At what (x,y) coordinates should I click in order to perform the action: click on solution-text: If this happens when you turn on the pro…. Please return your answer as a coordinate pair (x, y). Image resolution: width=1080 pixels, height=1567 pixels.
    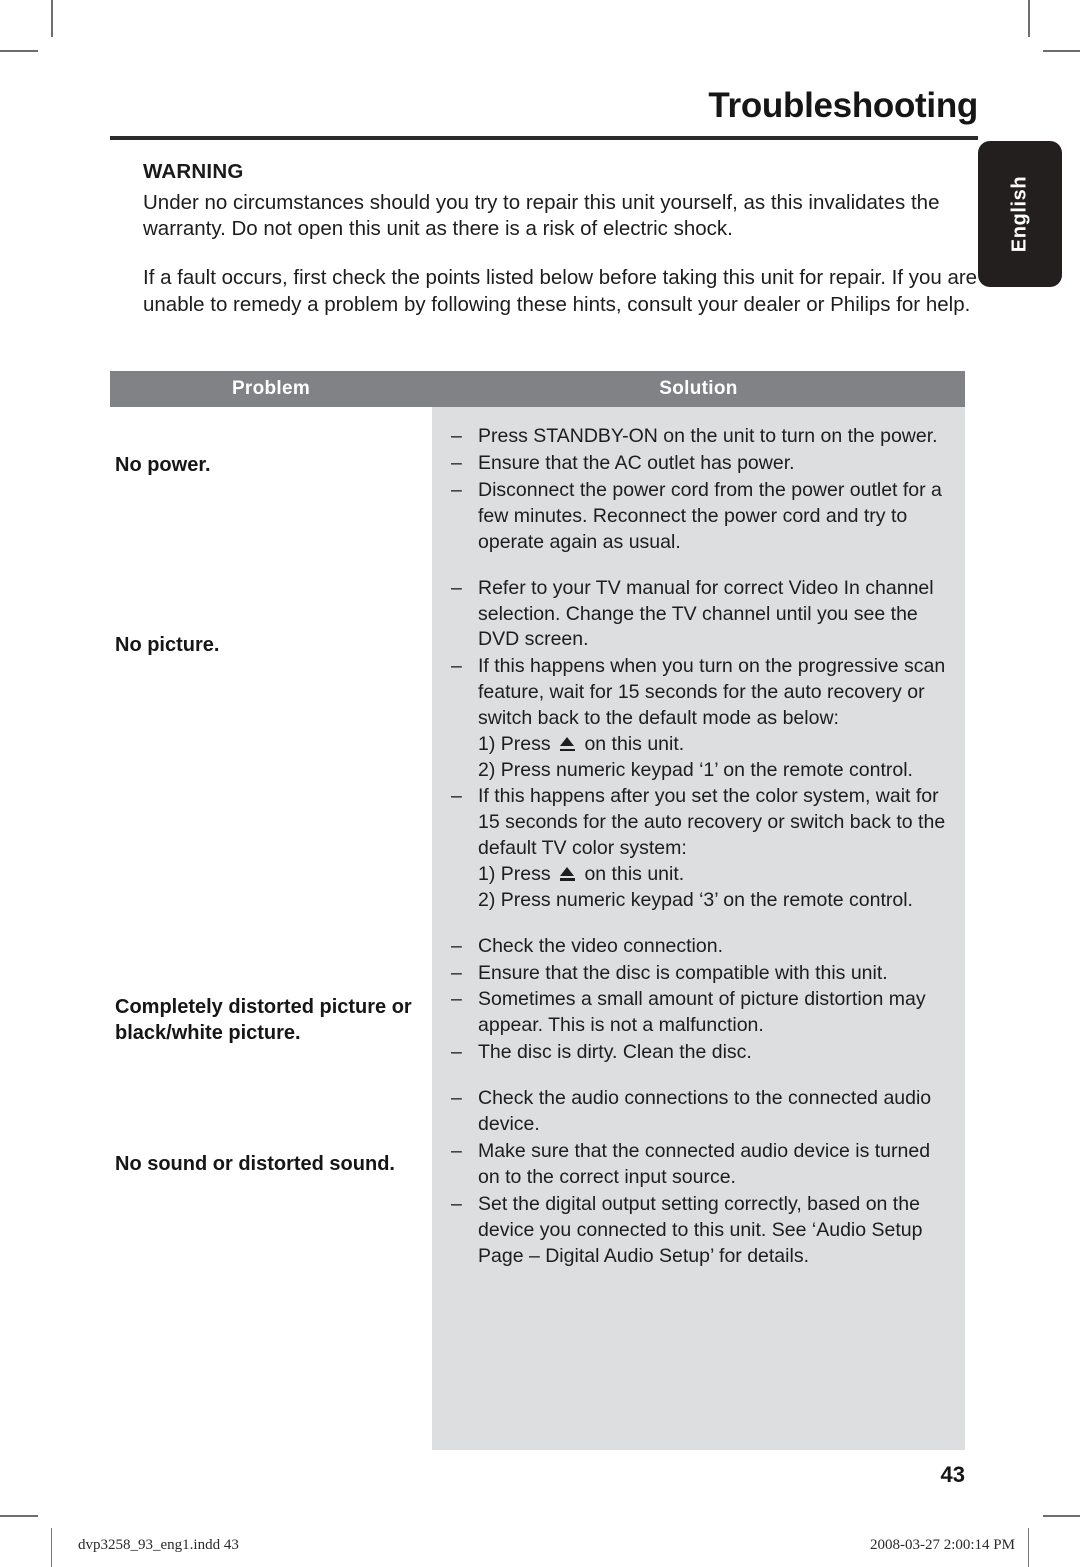
    Looking at the image, I should click on (712, 692).